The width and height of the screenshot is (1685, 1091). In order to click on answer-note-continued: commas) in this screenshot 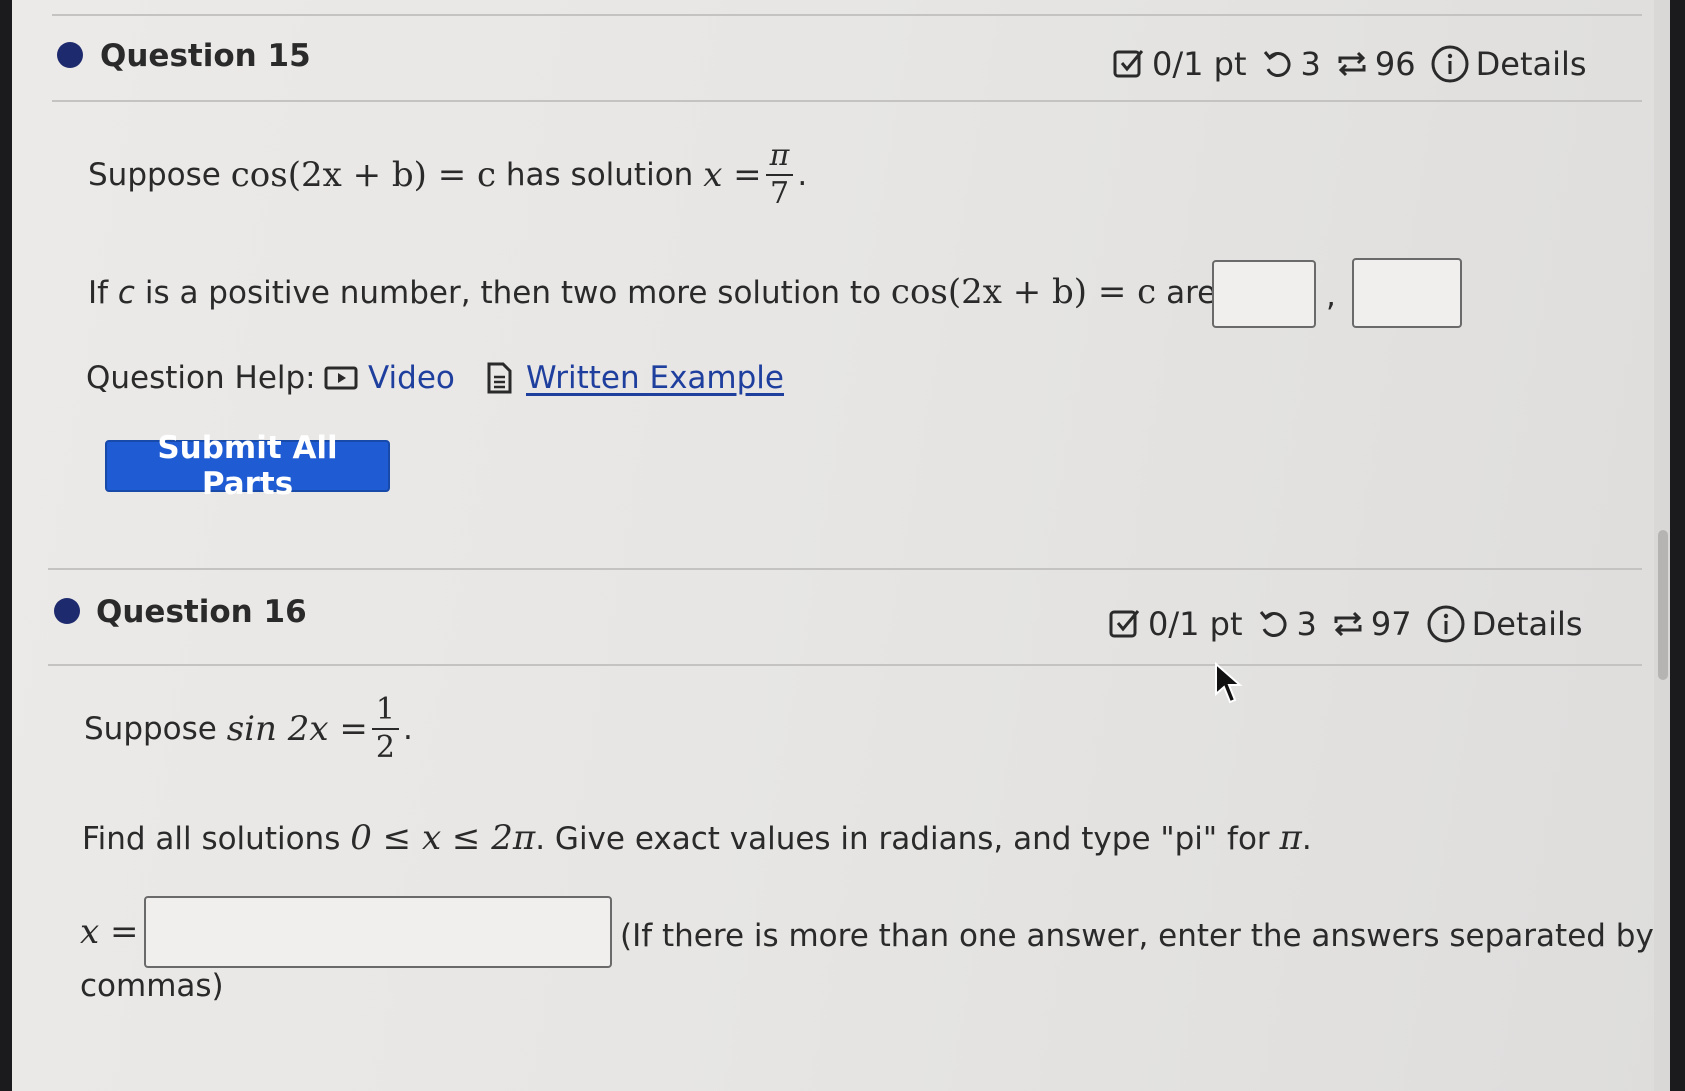, I will do `click(152, 986)`.